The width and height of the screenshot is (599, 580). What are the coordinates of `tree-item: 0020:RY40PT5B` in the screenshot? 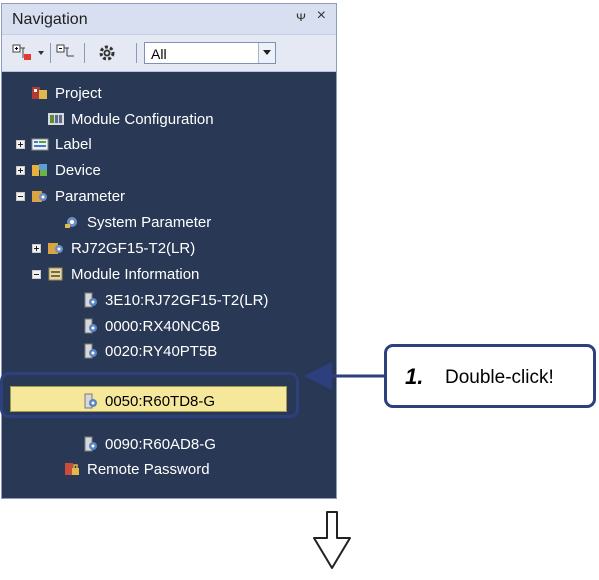 It's located at (149, 351).